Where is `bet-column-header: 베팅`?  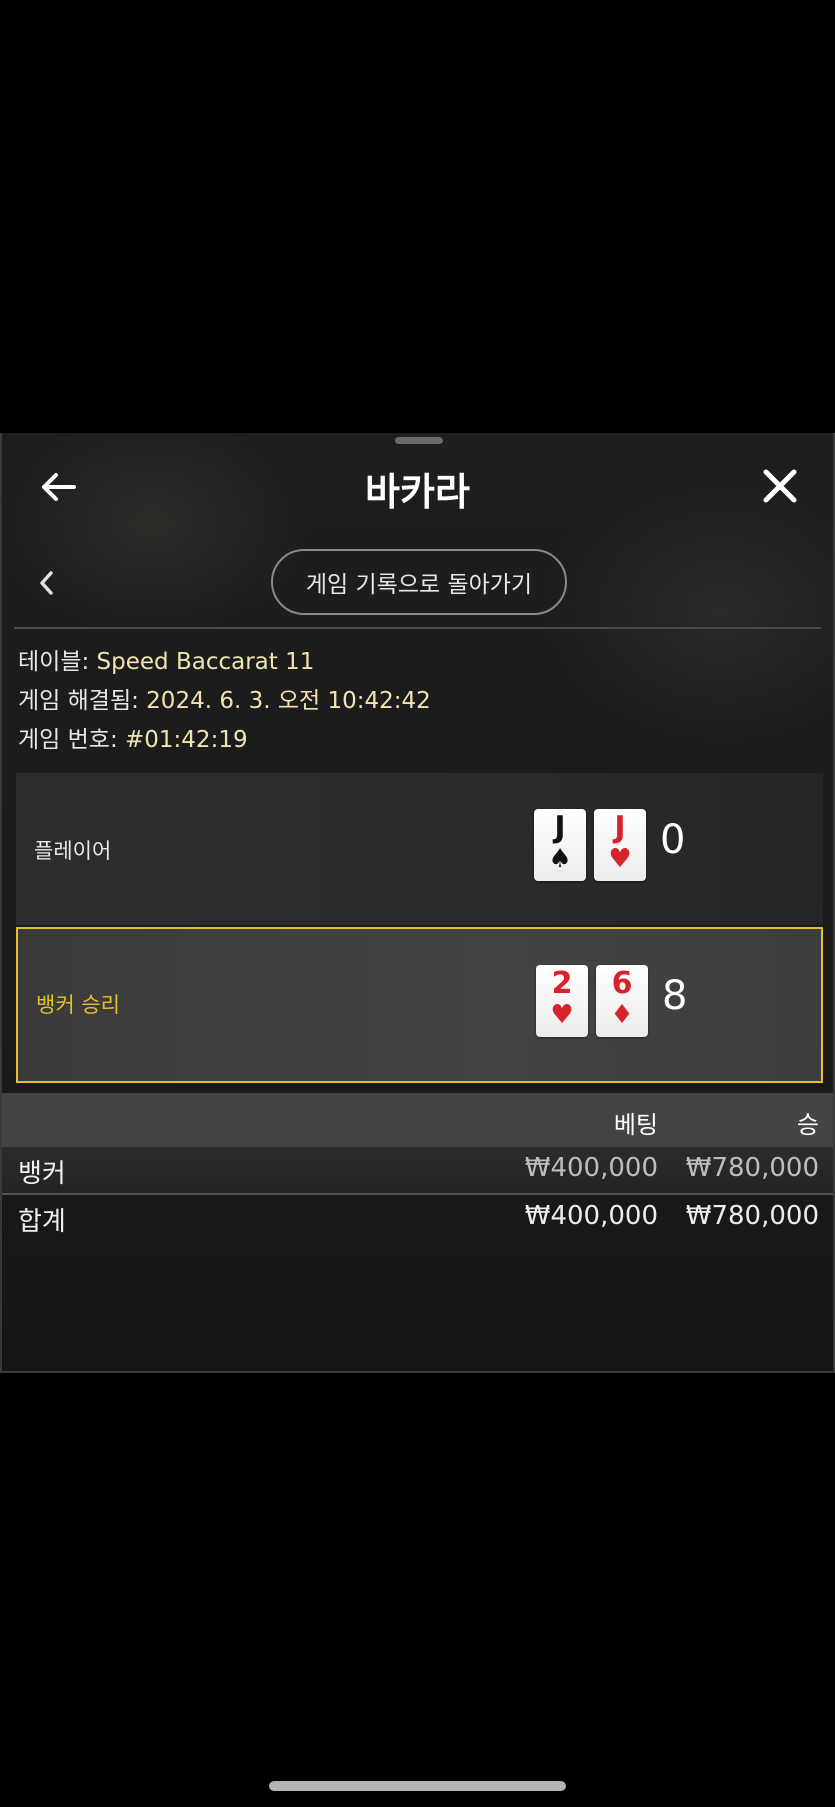
bet-column-header: 베팅 is located at coordinates (635, 1125).